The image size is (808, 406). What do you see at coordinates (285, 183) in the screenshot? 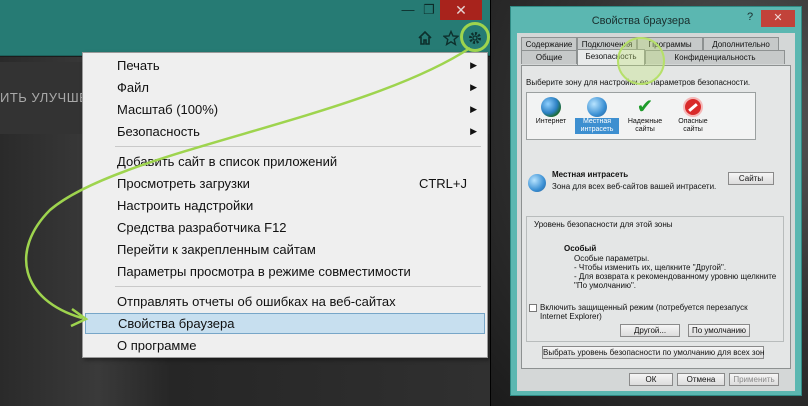
I see `menu-item-view-downloads: Просмотреть загрузки CTRL+J` at bounding box center [285, 183].